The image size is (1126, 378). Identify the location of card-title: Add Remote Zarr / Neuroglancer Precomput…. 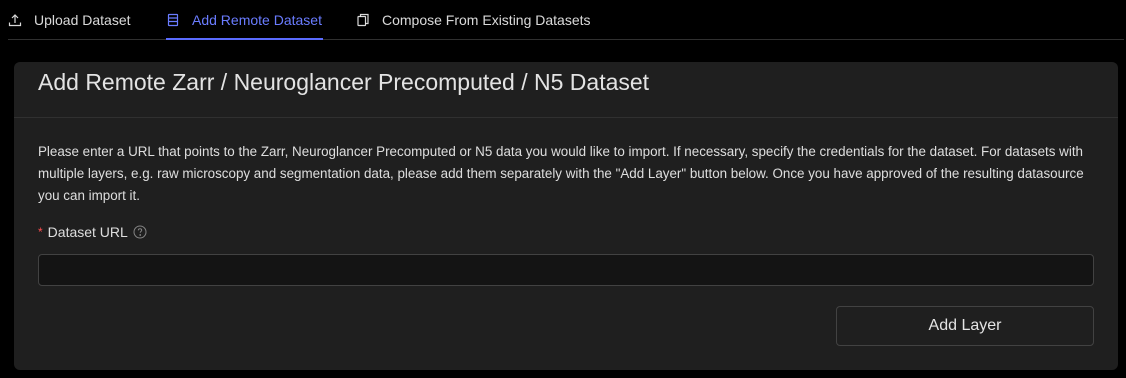
(344, 82).